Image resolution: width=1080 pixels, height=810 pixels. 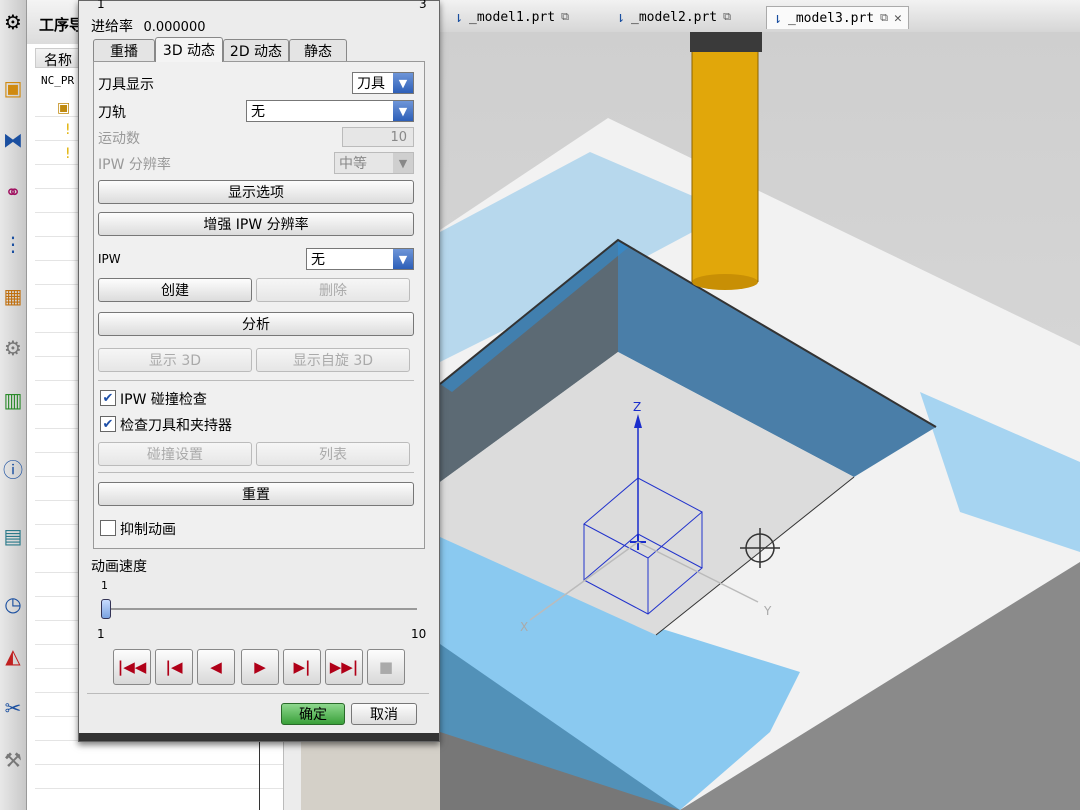 I want to click on tab-3d-dynamic: 3D 动态, so click(x=189, y=49).